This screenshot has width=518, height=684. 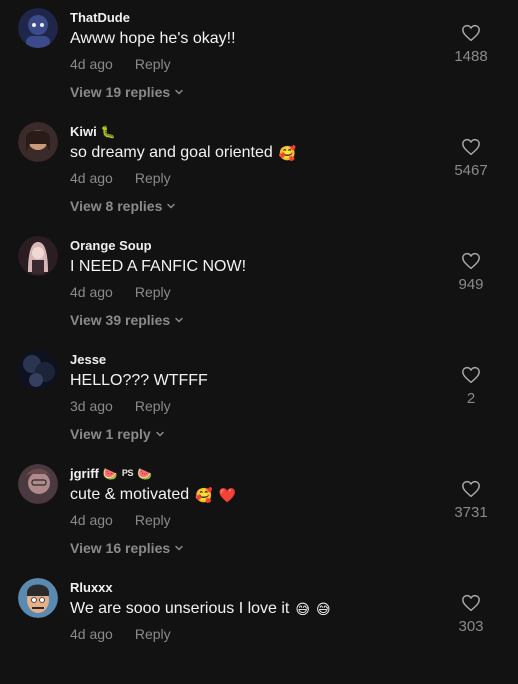 I want to click on username: Jesse, so click(x=88, y=359).